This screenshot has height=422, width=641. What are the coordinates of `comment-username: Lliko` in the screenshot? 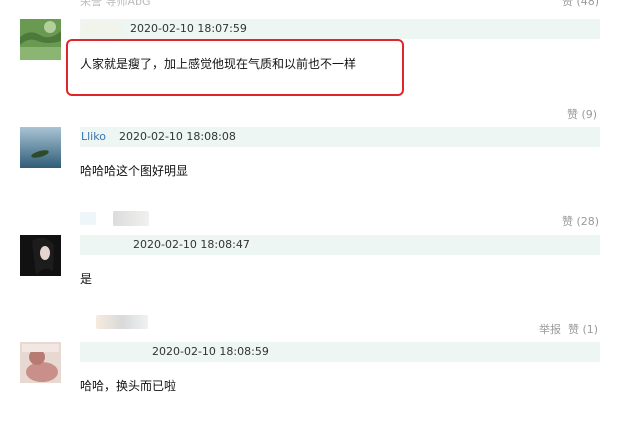 It's located at (93, 136).